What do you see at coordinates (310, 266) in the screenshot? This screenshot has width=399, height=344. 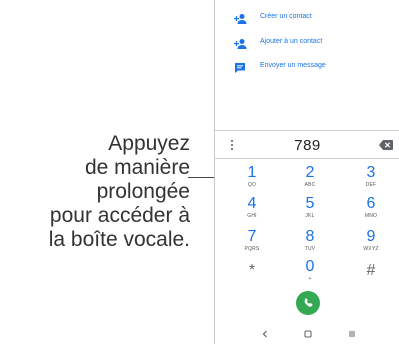 I see `key-digit: 0` at bounding box center [310, 266].